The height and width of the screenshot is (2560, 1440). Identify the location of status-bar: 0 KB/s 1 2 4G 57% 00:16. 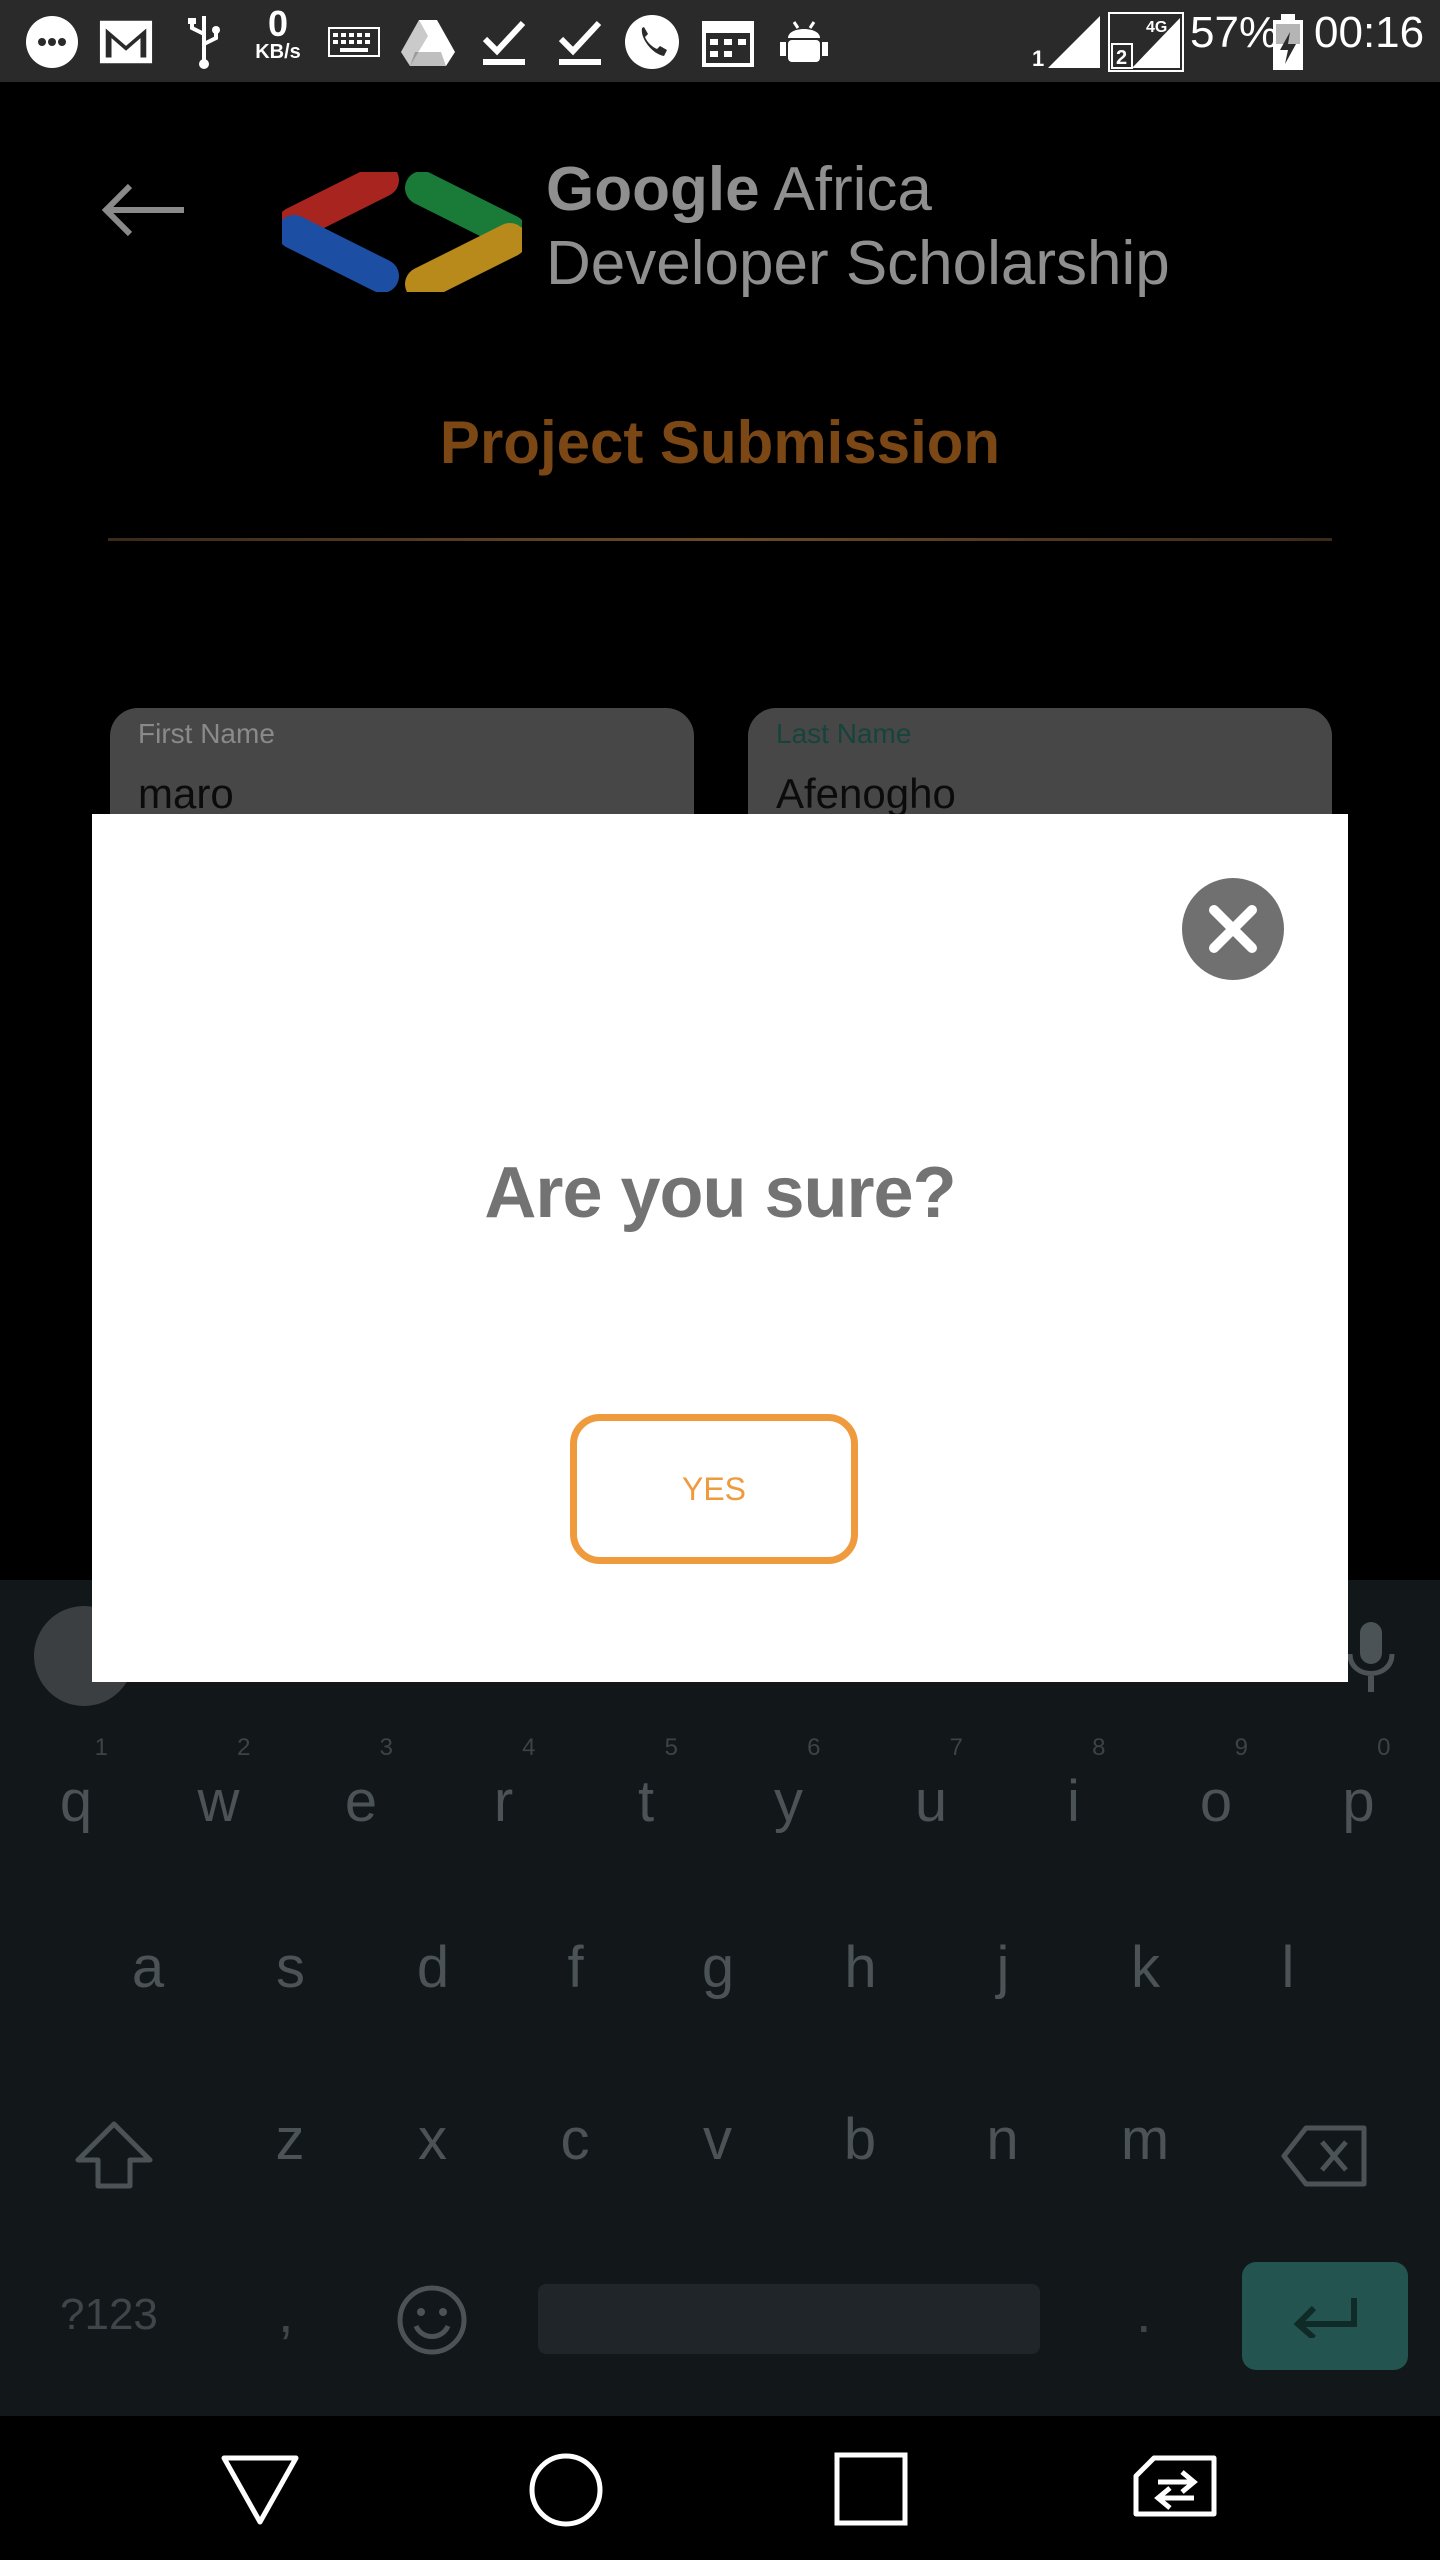
(720, 41).